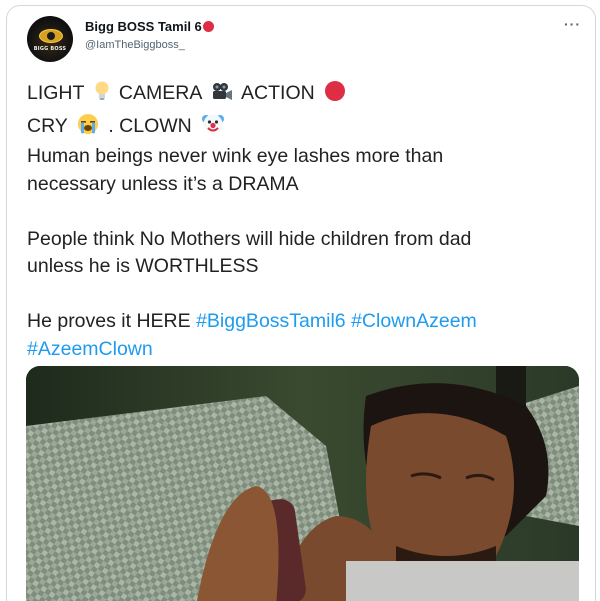  I want to click on text-line-2: CRY . CLOWN, so click(307, 127).